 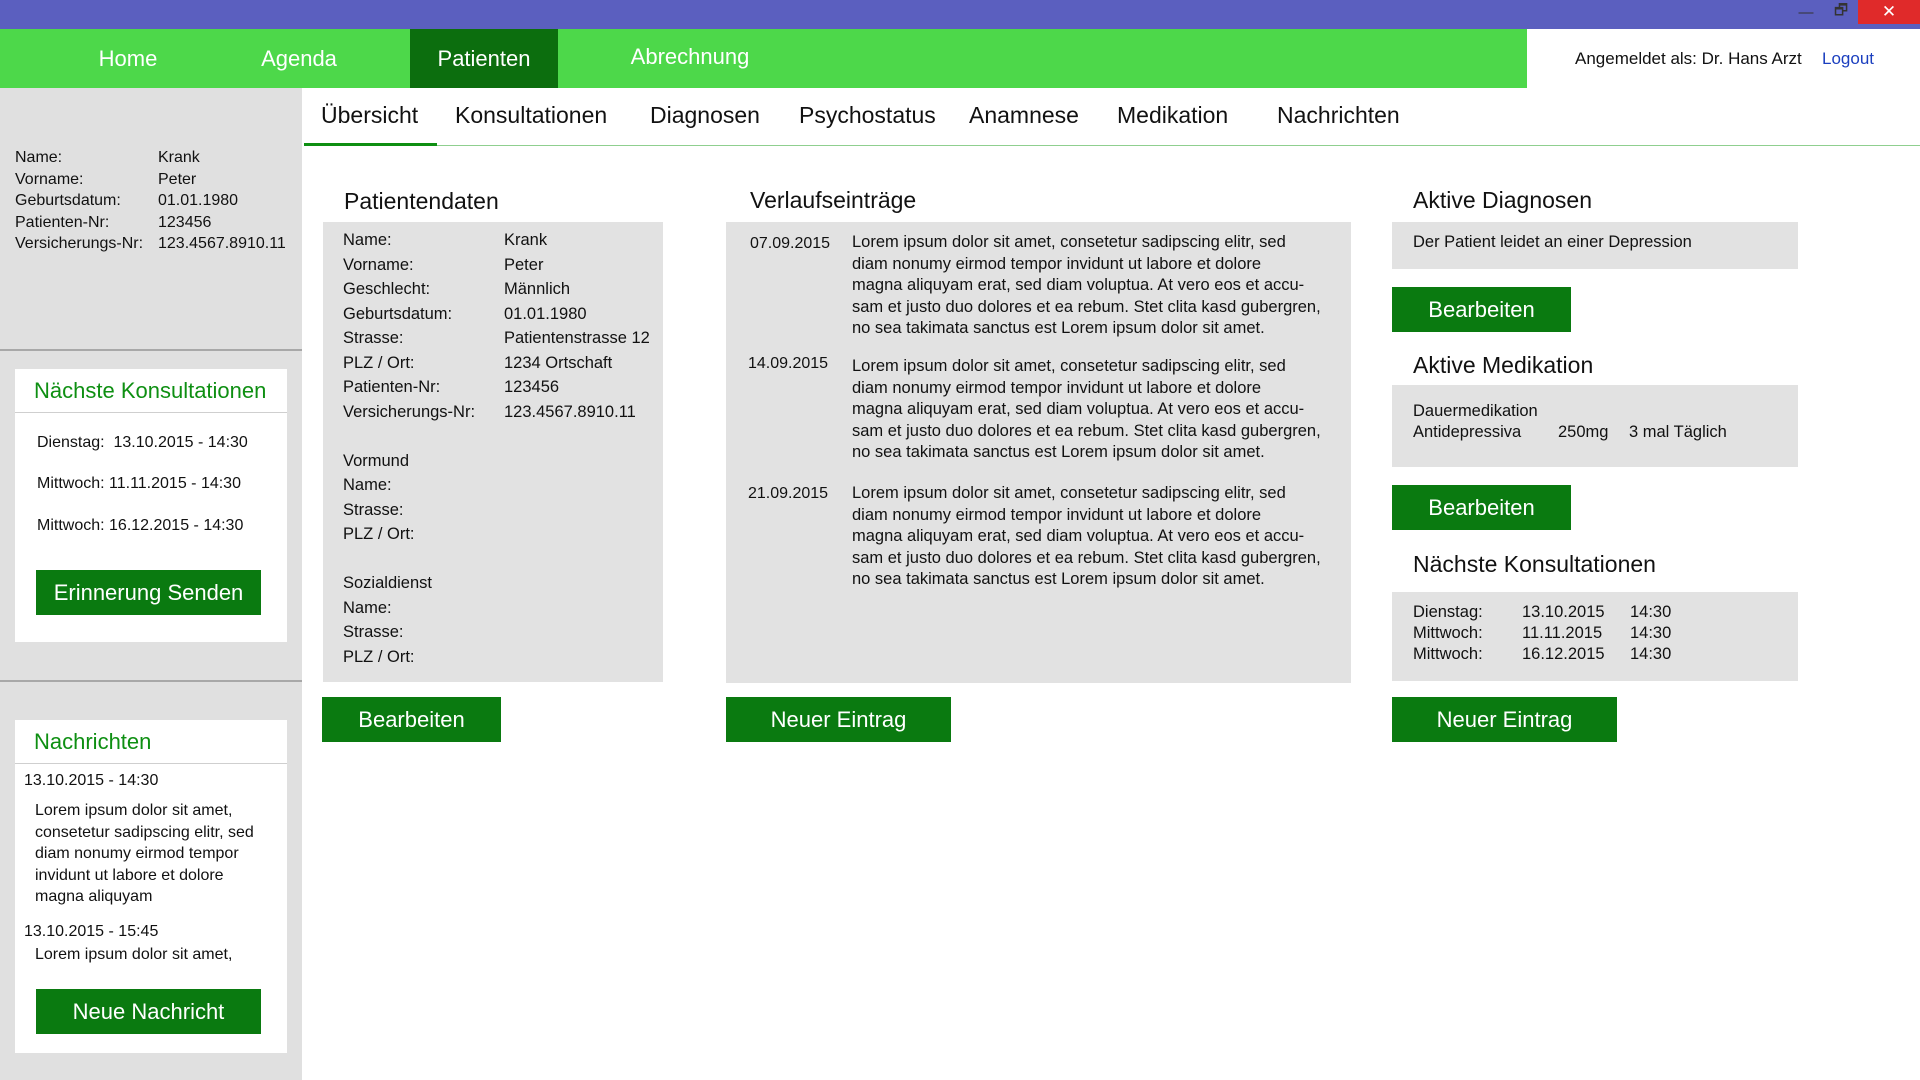 What do you see at coordinates (68, 200) in the screenshot?
I see `sidebar-patient-label: Geburtsdatum:` at bounding box center [68, 200].